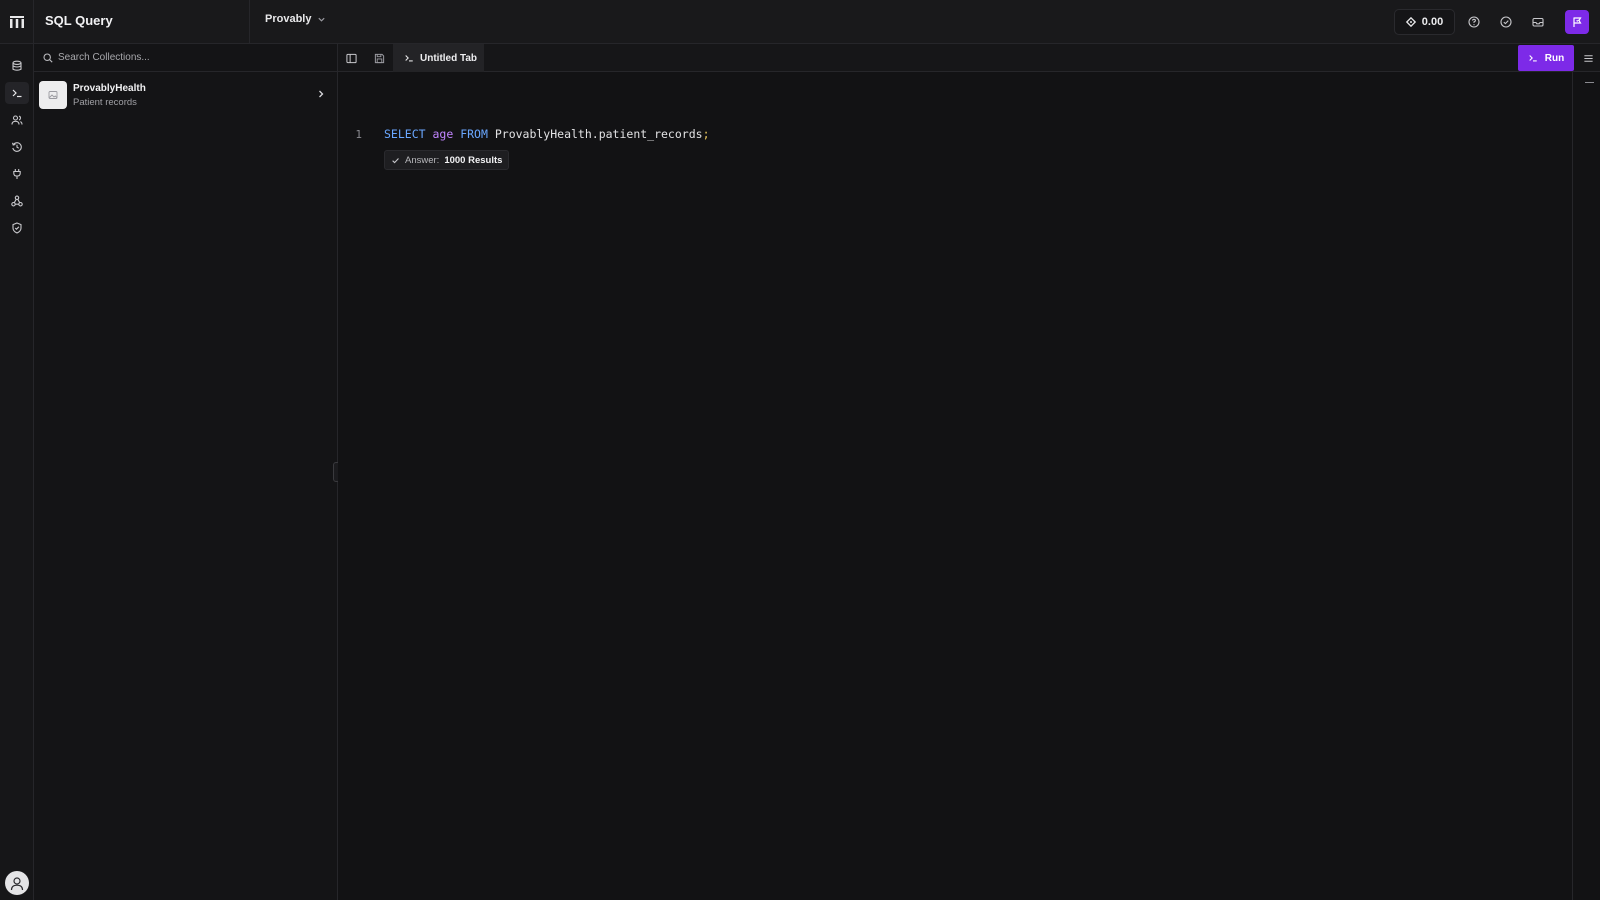  Describe the element at coordinates (1410, 22) in the screenshot. I see `diamond-icon` at that location.